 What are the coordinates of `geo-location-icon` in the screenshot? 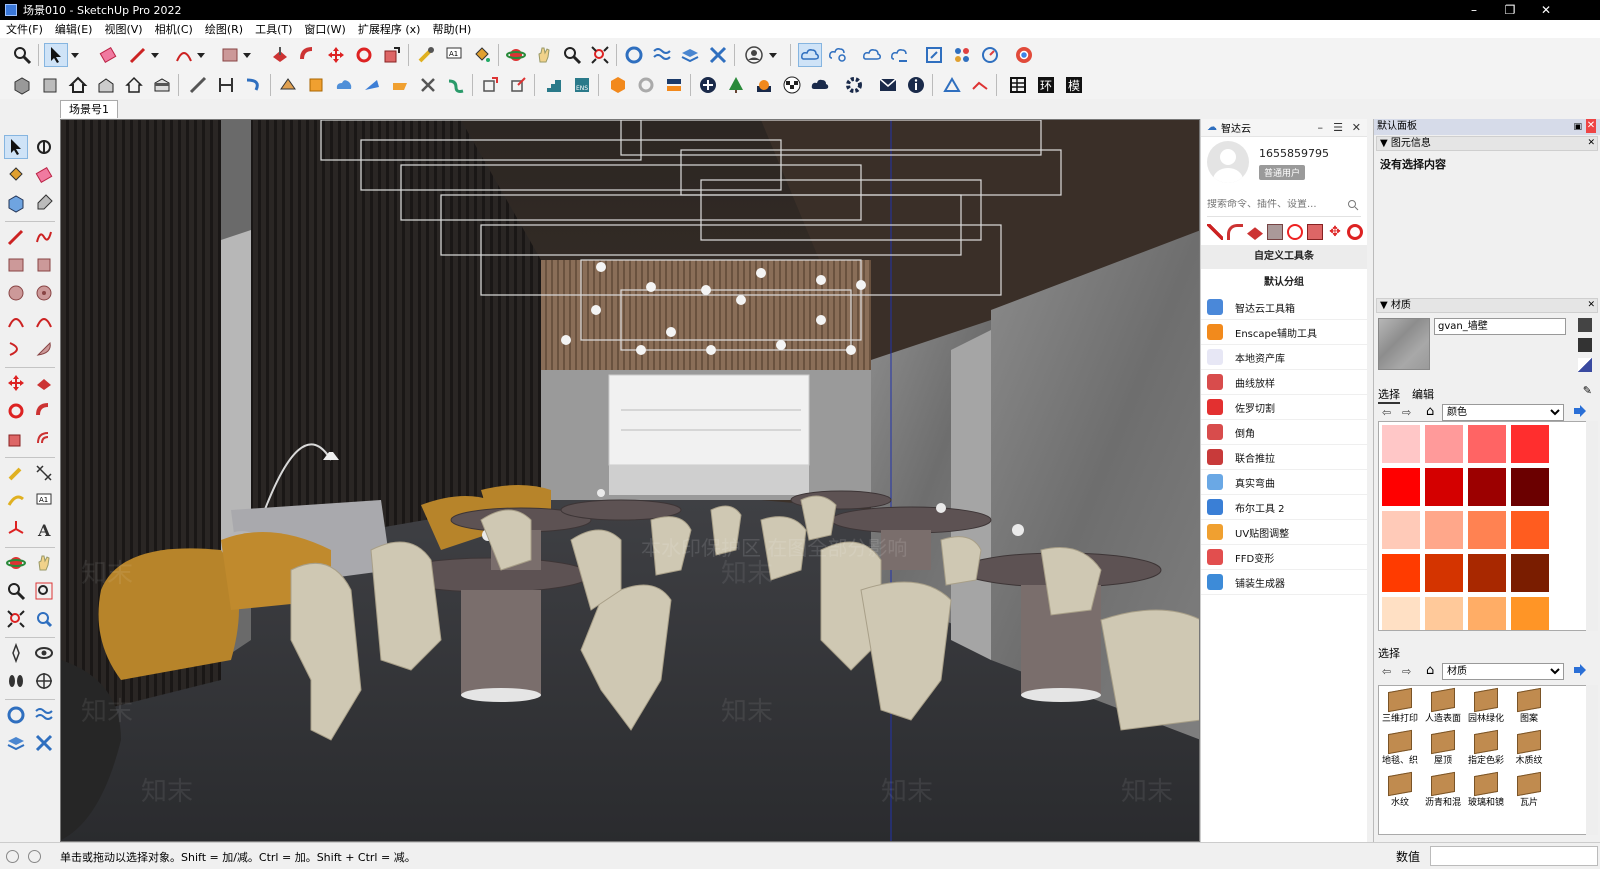 It's located at (12, 856).